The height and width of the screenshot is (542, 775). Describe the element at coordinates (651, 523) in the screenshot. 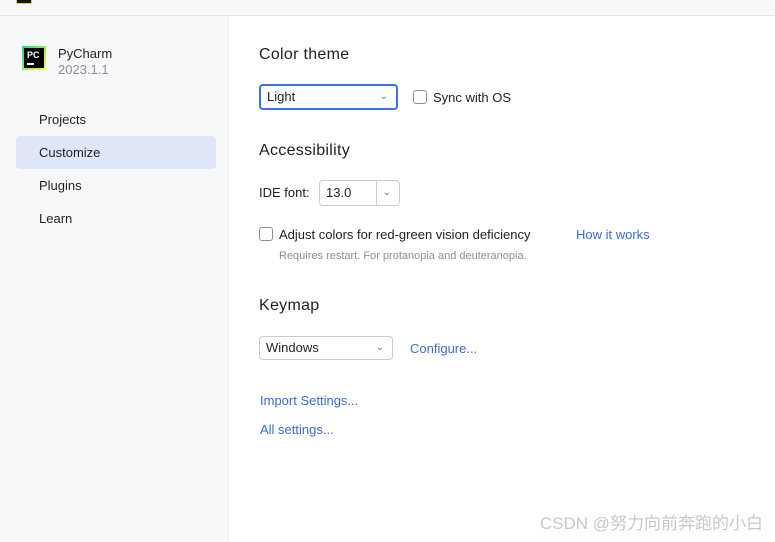

I see `watermark: CSDN @努力向前奔跑的小白` at that location.